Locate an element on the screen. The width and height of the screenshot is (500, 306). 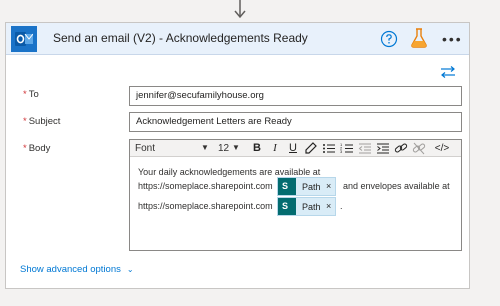
more-options-icon: ••• is located at coordinates (453, 39).